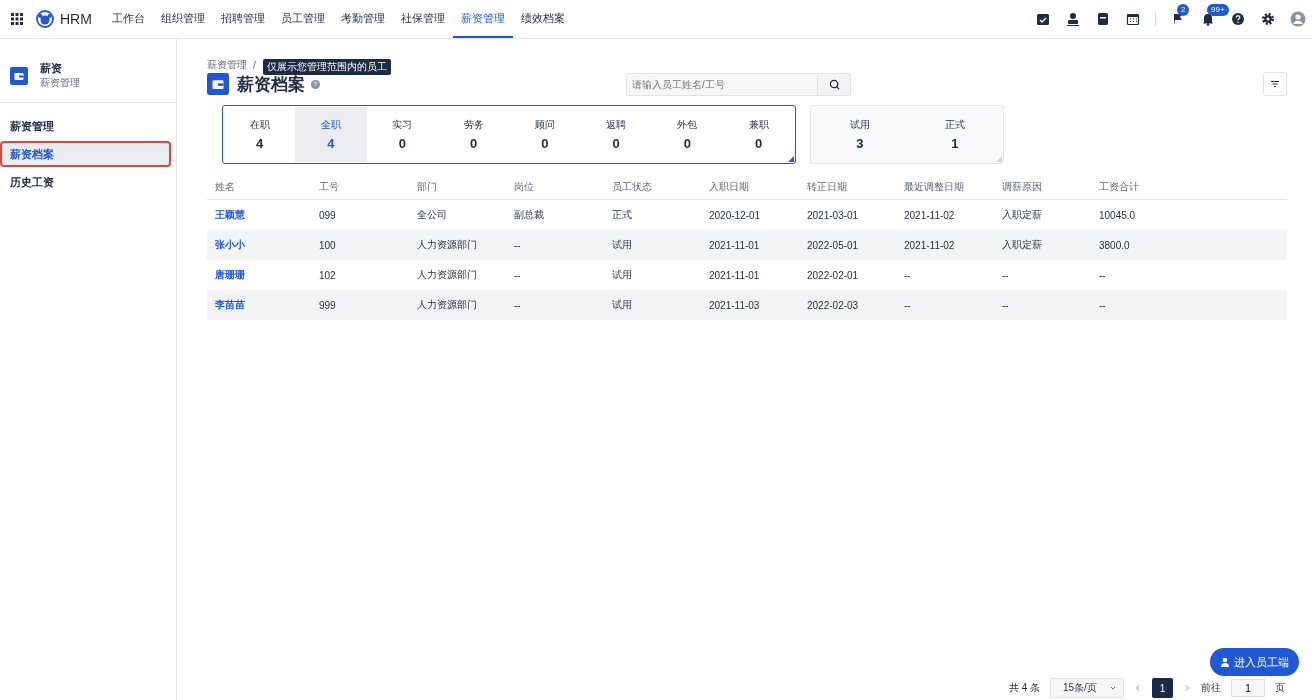 The image size is (1312, 700). I want to click on search-button, so click(834, 84).